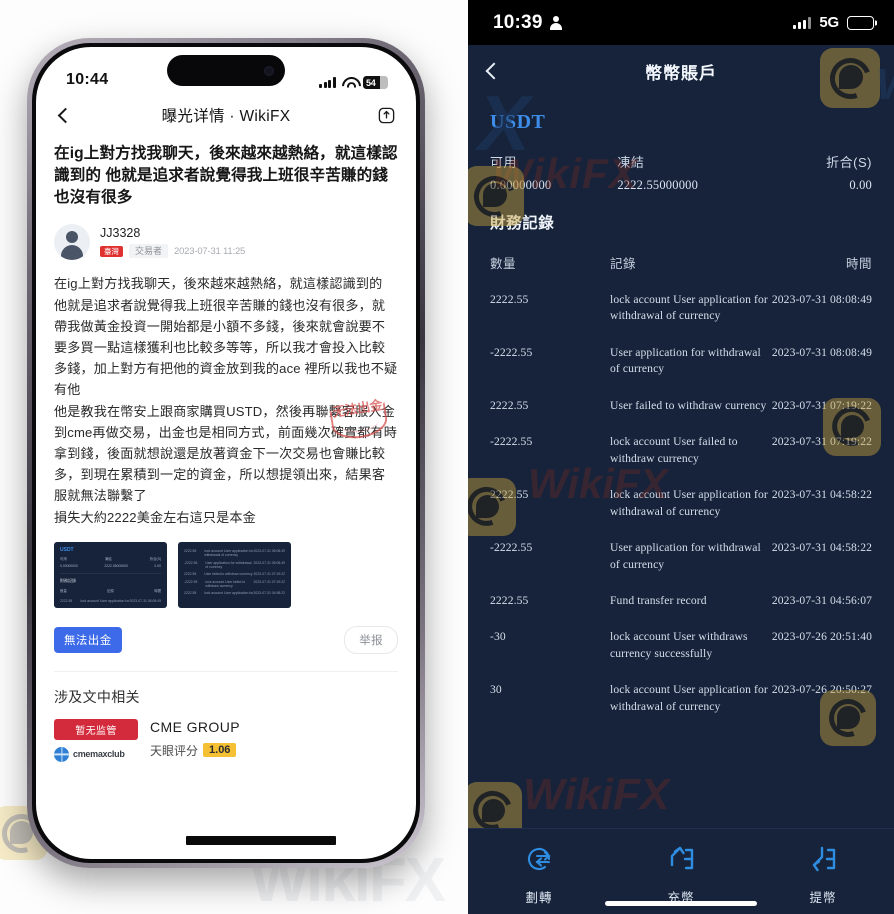  I want to click on bottom-nav-withdraw: 提幣, so click(823, 874).